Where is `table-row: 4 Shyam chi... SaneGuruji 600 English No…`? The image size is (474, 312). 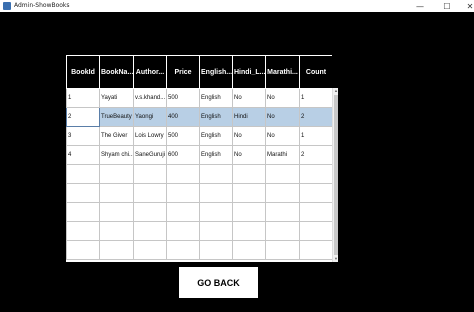
table-row: 4 Shyam chi... SaneGuruji 600 English No… is located at coordinates (199, 155).